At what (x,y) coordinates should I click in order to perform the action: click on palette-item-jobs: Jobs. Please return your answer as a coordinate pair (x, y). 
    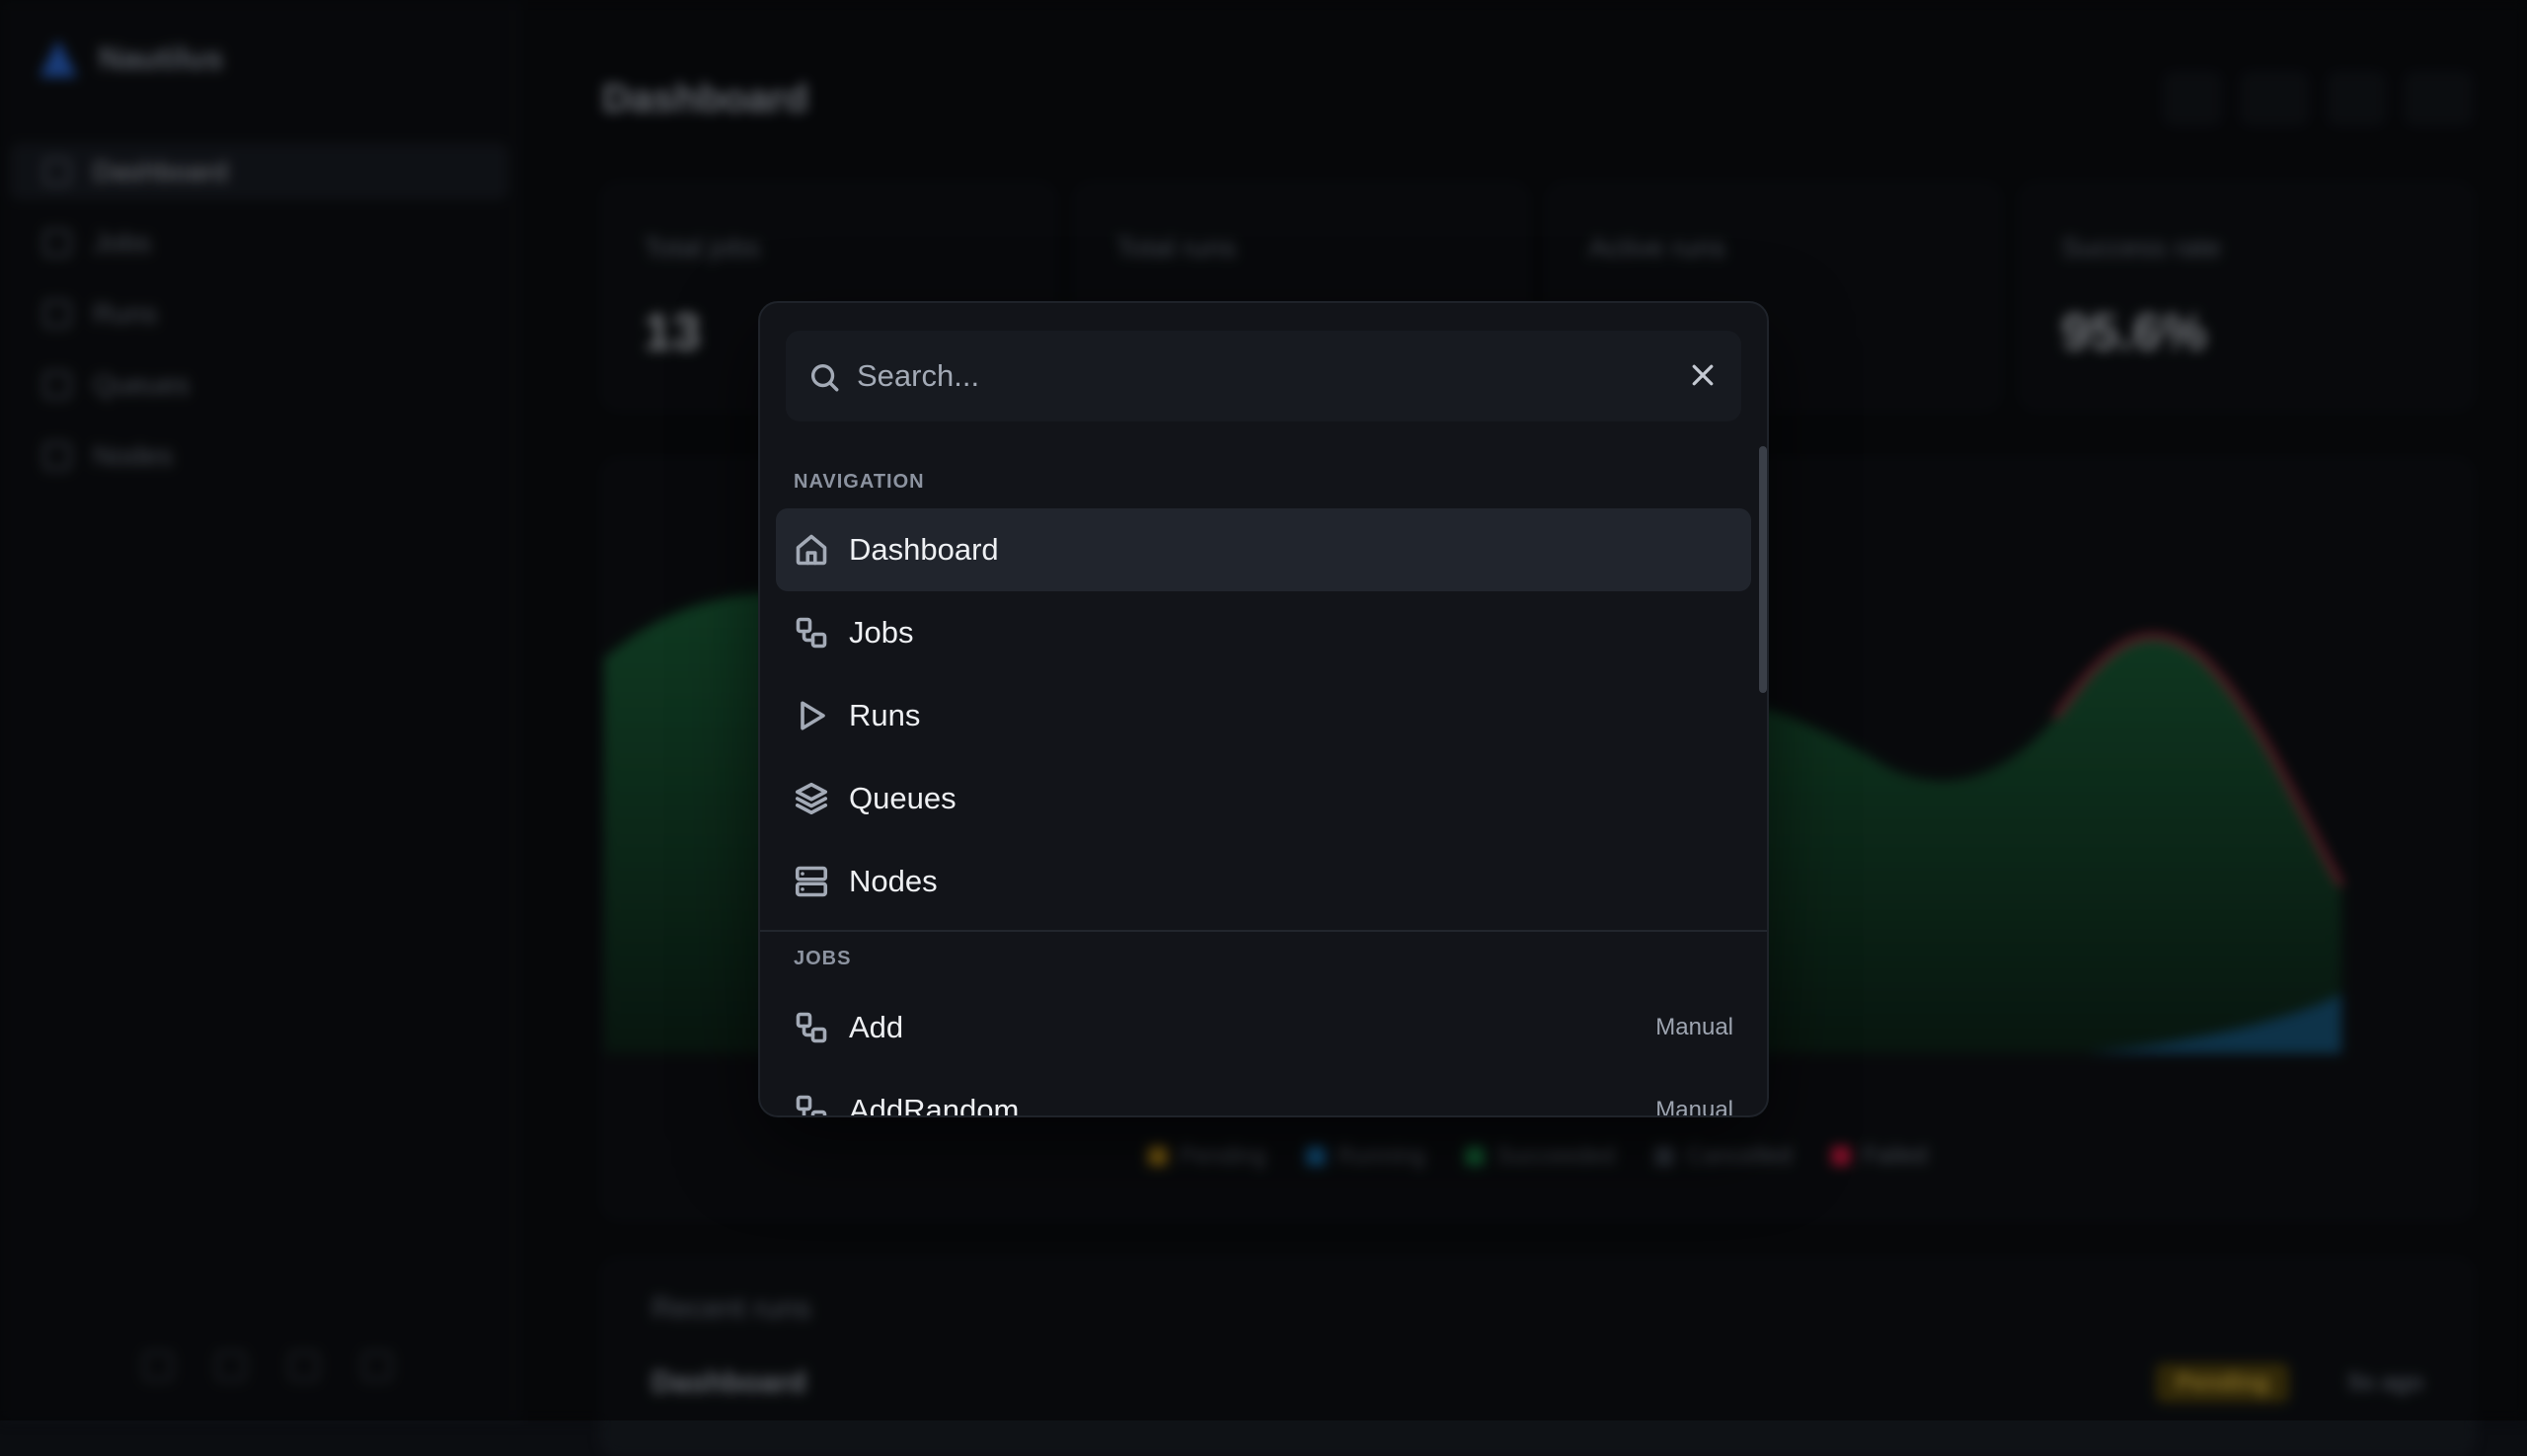
    Looking at the image, I should click on (1263, 632).